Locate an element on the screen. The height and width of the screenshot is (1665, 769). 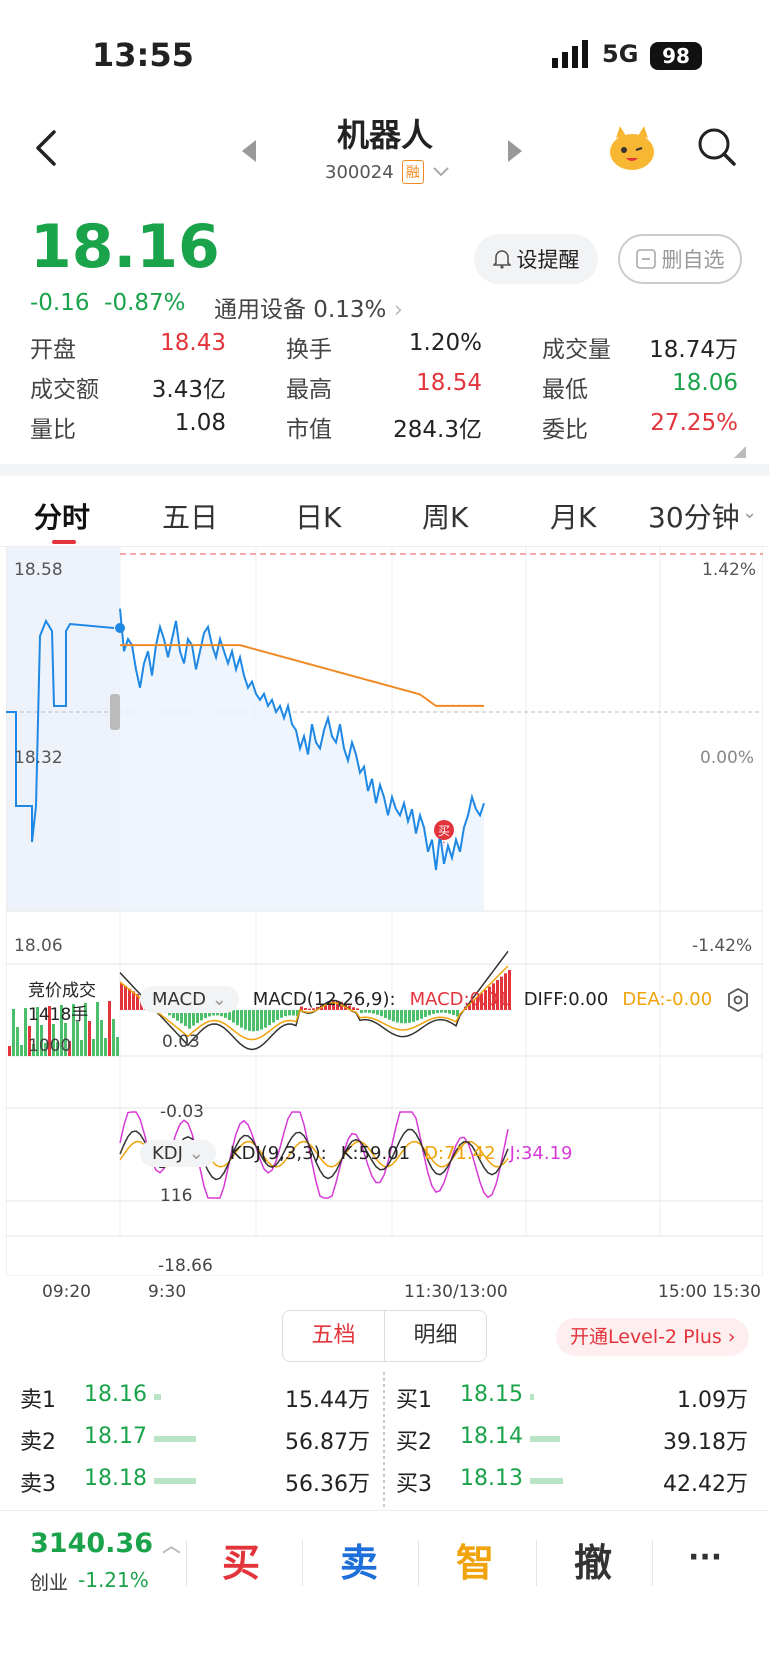
cancel-button: 撤 is located at coordinates (593, 1559).